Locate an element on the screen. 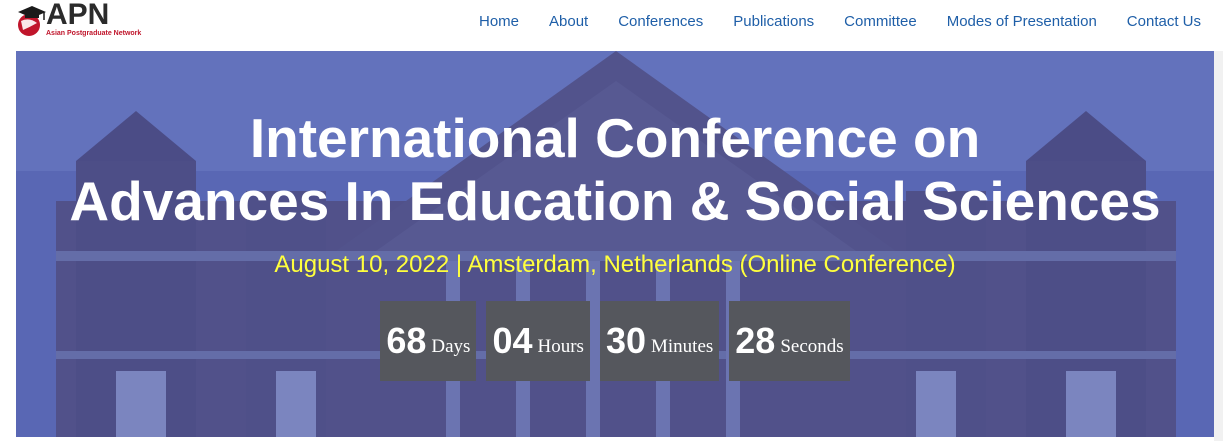 The image size is (1223, 441). nav-contact-us: Contact Us is located at coordinates (1164, 21).